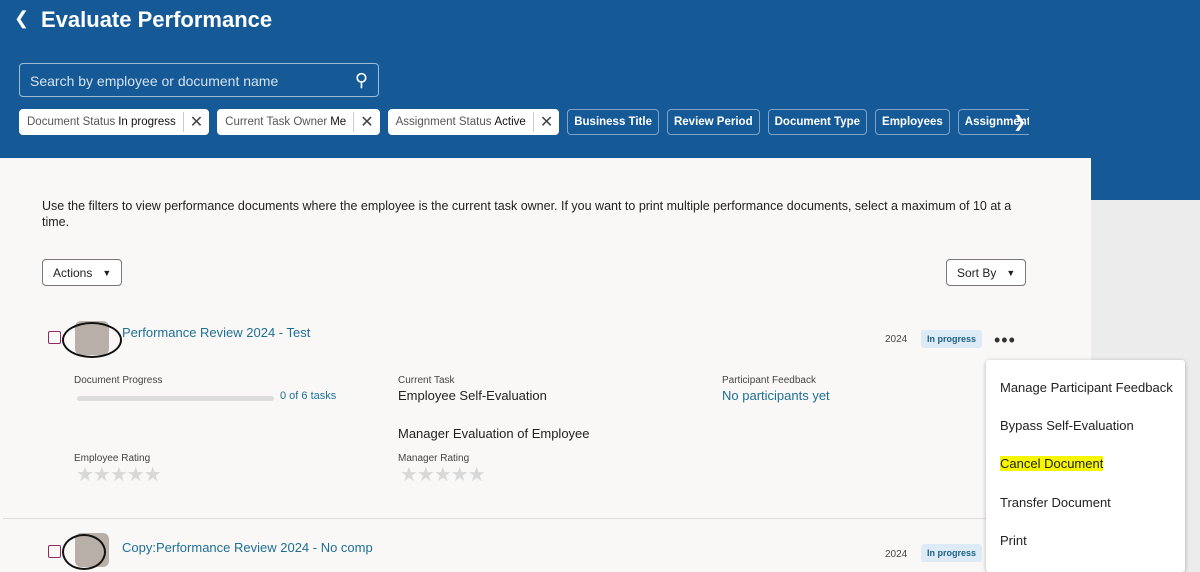 This screenshot has width=1200, height=572. I want to click on menu-label: Cancel Document, so click(1052, 463).